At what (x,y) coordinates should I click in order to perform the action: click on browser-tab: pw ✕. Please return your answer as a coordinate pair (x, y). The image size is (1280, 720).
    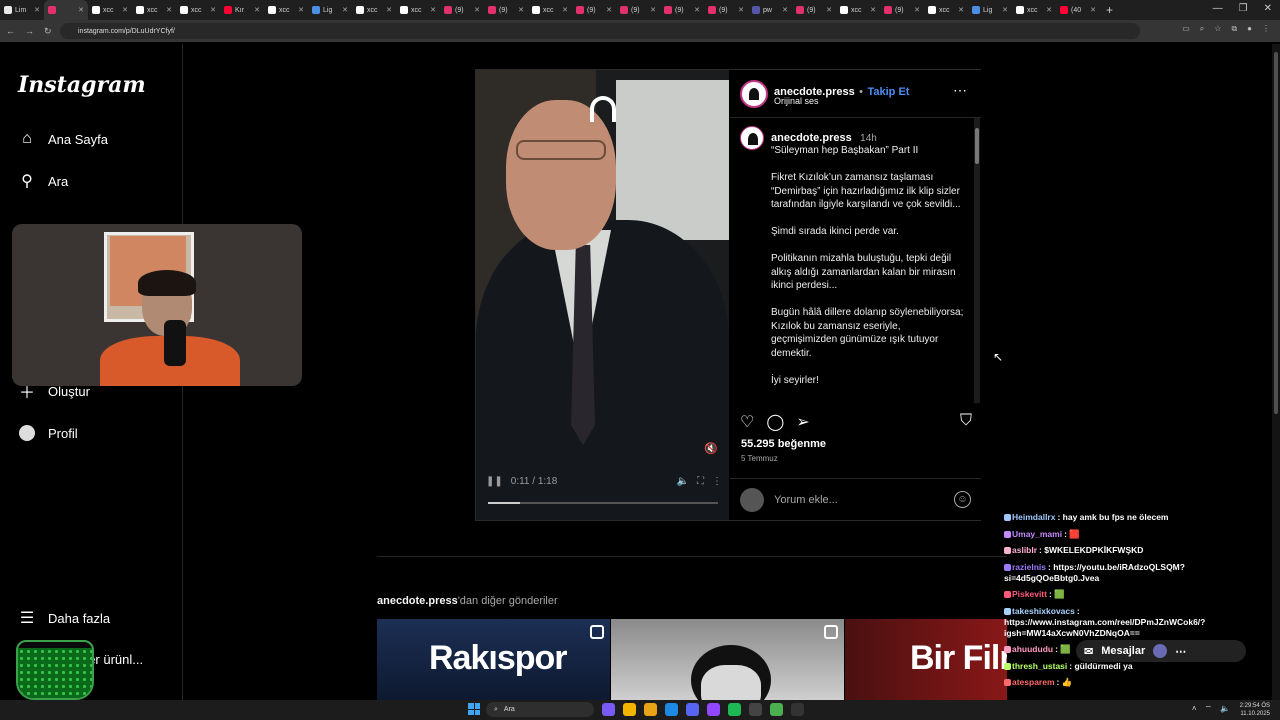
    Looking at the image, I should click on (770, 10).